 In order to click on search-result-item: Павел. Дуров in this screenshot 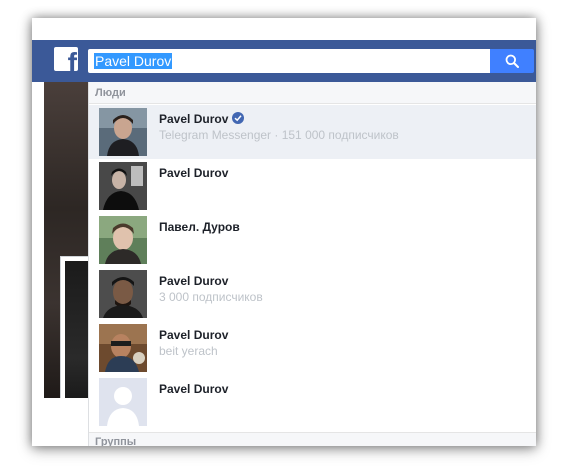, I will do `click(312, 240)`.